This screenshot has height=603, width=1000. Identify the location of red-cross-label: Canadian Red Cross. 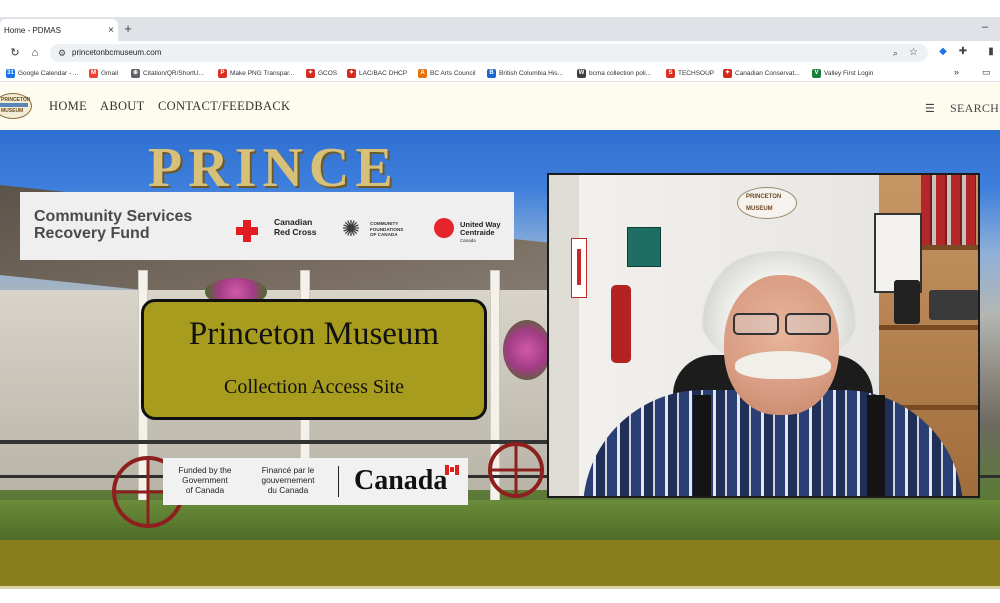
(295, 227).